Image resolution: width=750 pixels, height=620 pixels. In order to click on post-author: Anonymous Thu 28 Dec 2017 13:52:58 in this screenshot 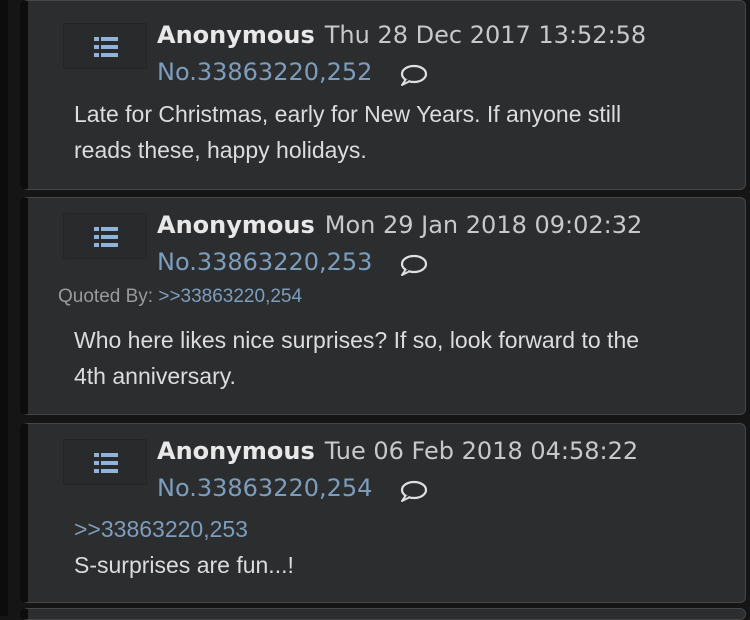, I will do `click(401, 35)`.